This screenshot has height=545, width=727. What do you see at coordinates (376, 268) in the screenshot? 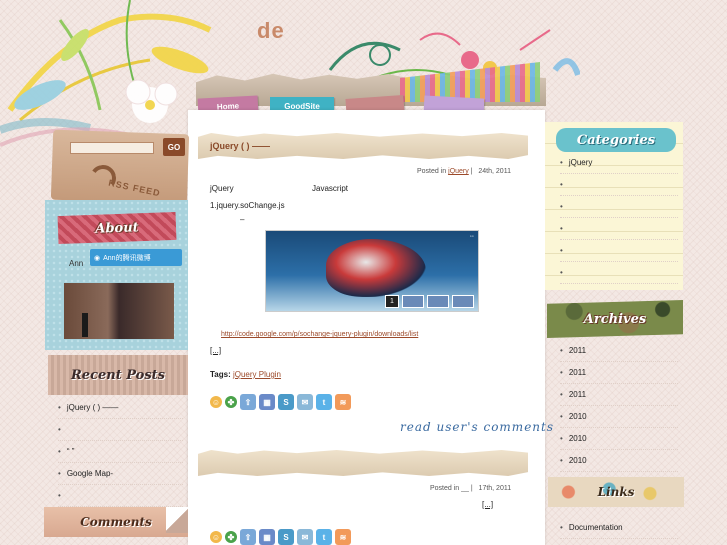
I see `shoe-graphic` at bounding box center [376, 268].